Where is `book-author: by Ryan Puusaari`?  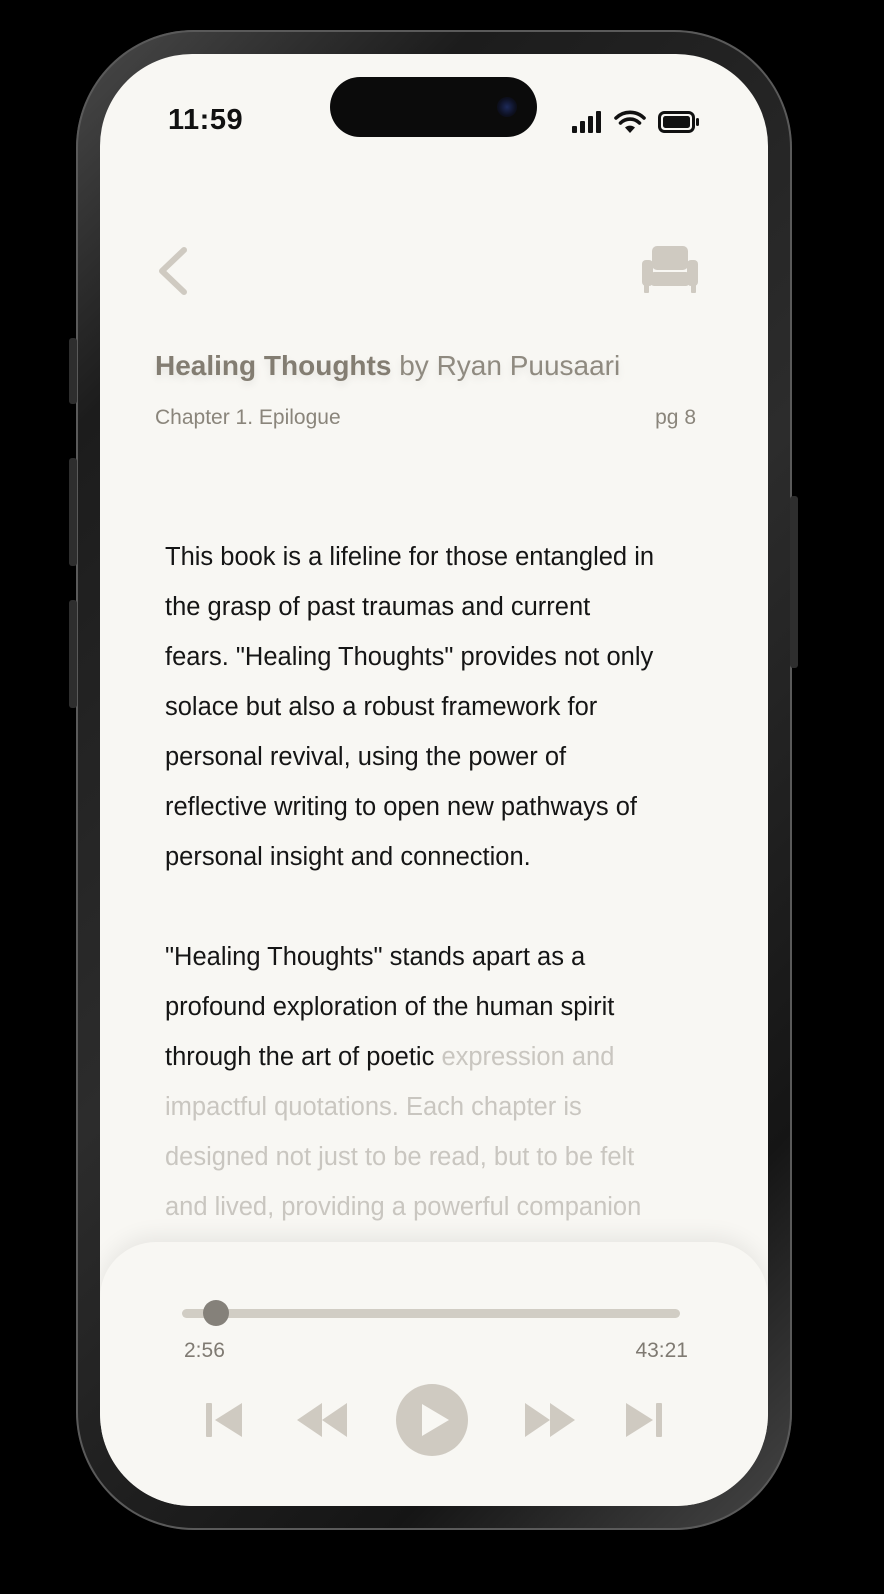
book-author: by Ryan Puusaari is located at coordinates (510, 365).